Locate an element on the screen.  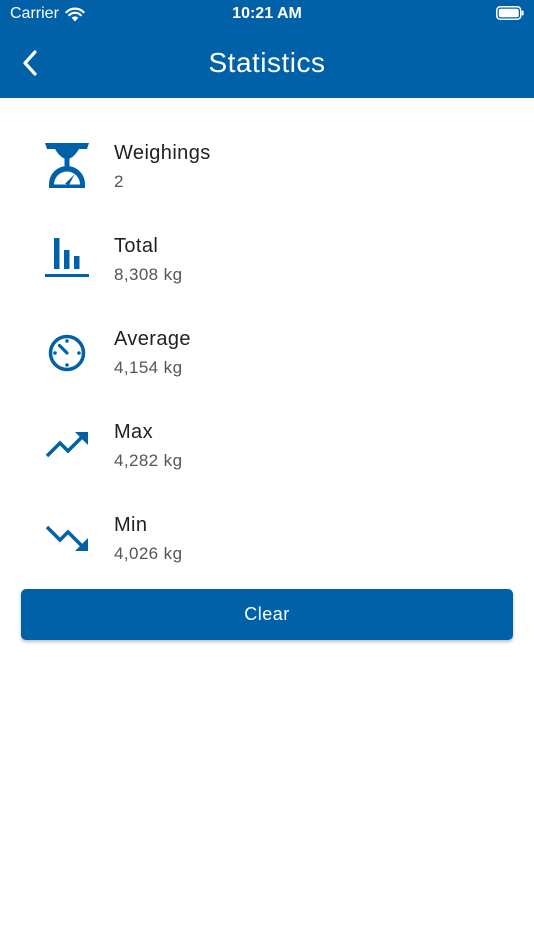
stat-min: Min 4,026 kg is located at coordinates (267, 516).